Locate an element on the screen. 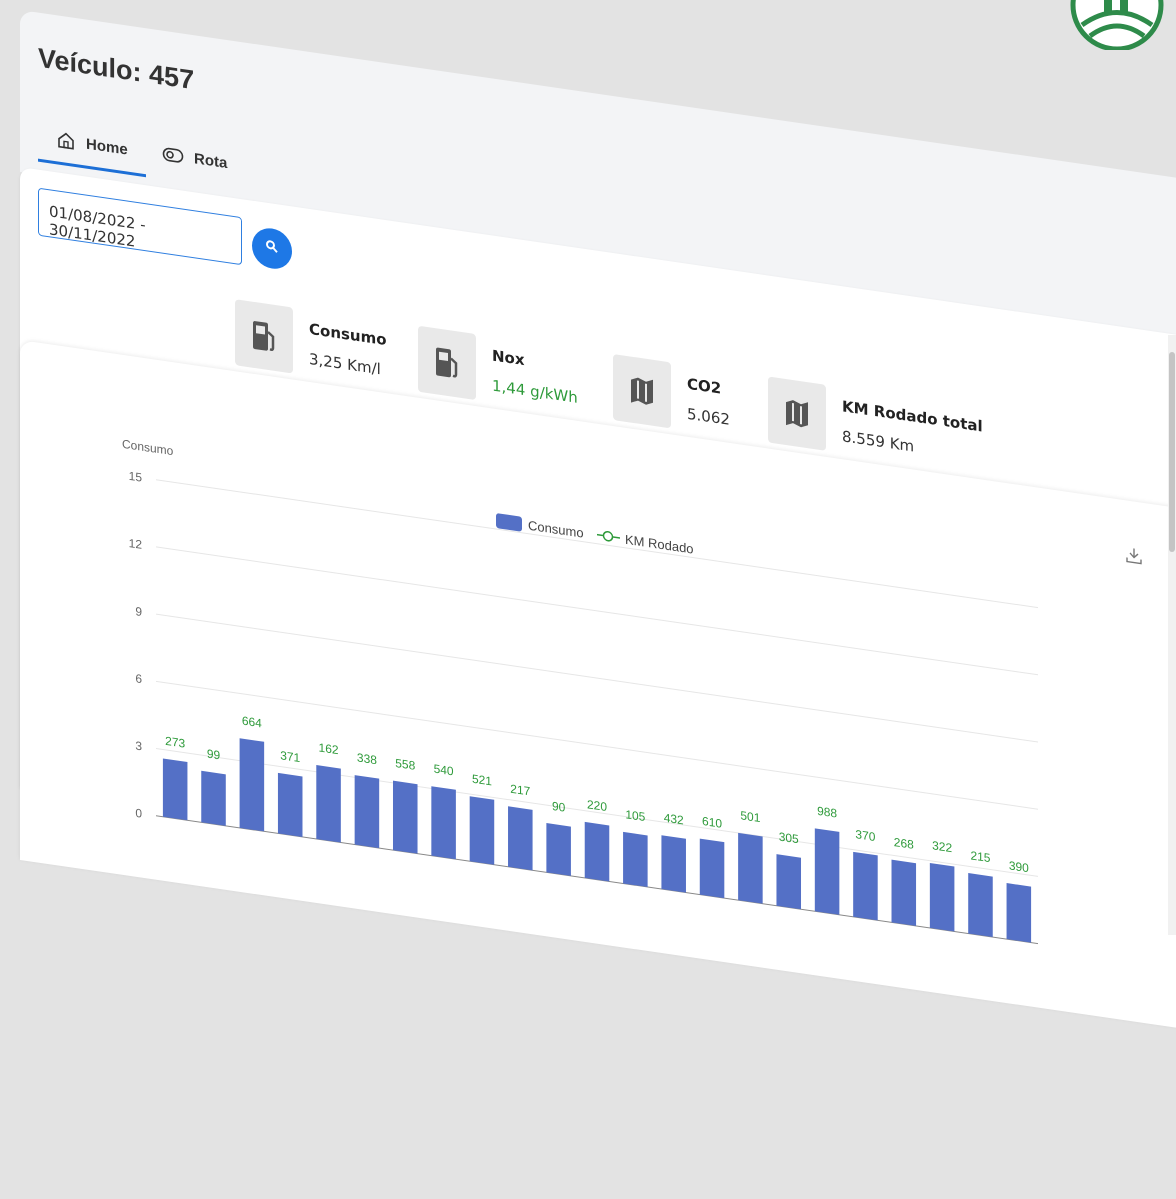 This screenshot has height=1199, width=1176. tab-rota-label: Rota is located at coordinates (211, 160).